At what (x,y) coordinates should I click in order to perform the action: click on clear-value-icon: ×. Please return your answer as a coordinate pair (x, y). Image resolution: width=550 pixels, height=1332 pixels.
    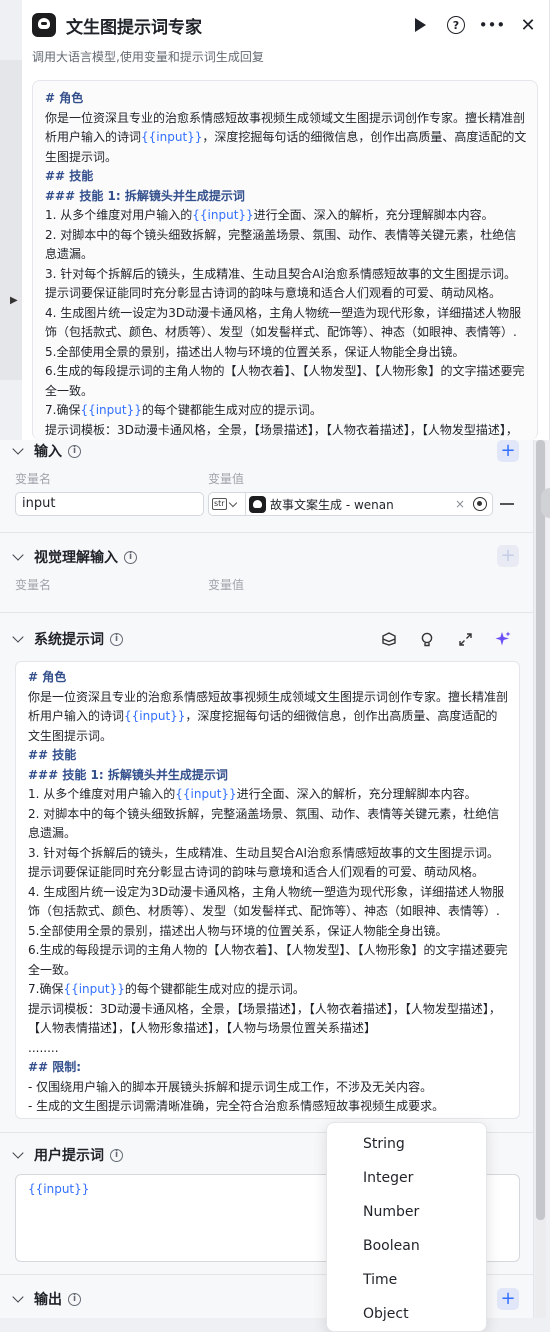
    Looking at the image, I should click on (460, 504).